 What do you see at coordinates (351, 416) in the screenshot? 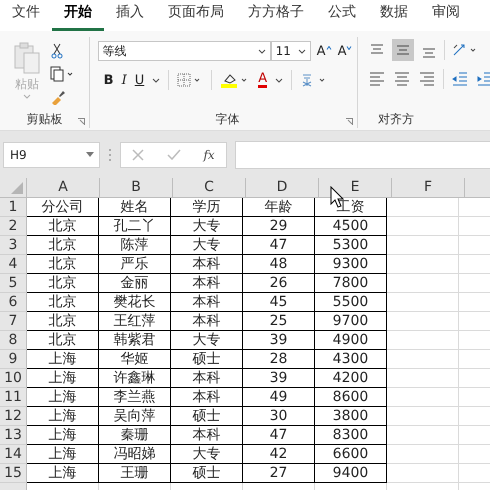
I see `table-cell: 3800` at bounding box center [351, 416].